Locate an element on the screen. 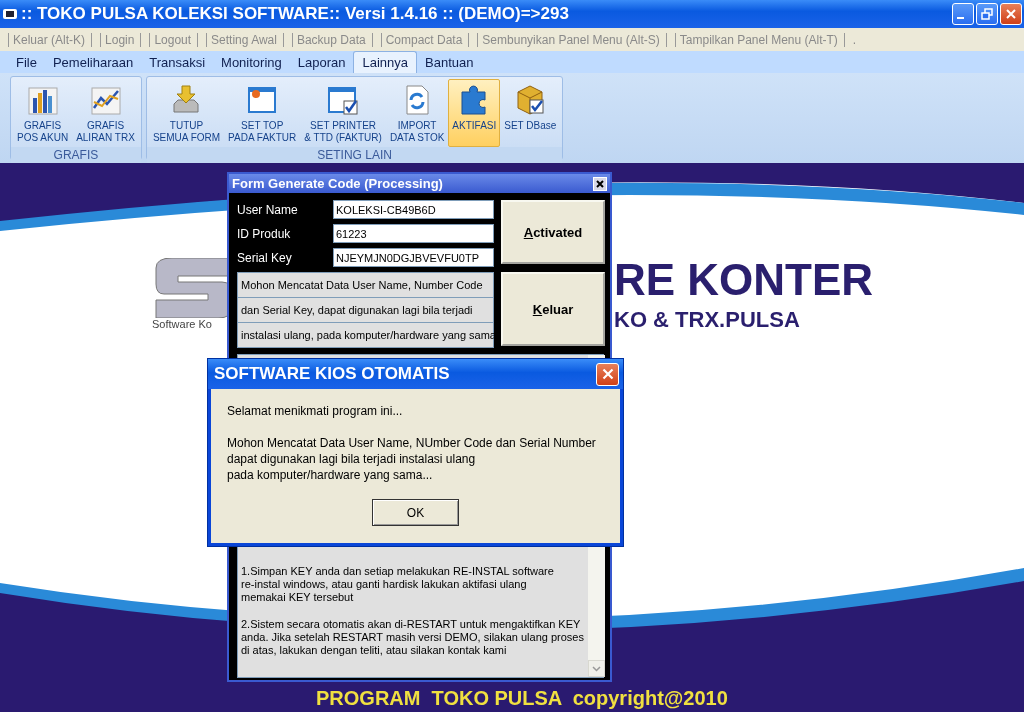 The height and width of the screenshot is (712, 1024). ribbon-button: SET DBase is located at coordinates (530, 113).